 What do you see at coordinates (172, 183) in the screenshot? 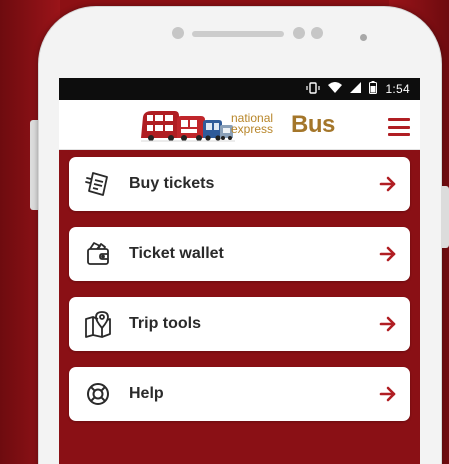
I see `menu-item-label: Buy tickets` at bounding box center [172, 183].